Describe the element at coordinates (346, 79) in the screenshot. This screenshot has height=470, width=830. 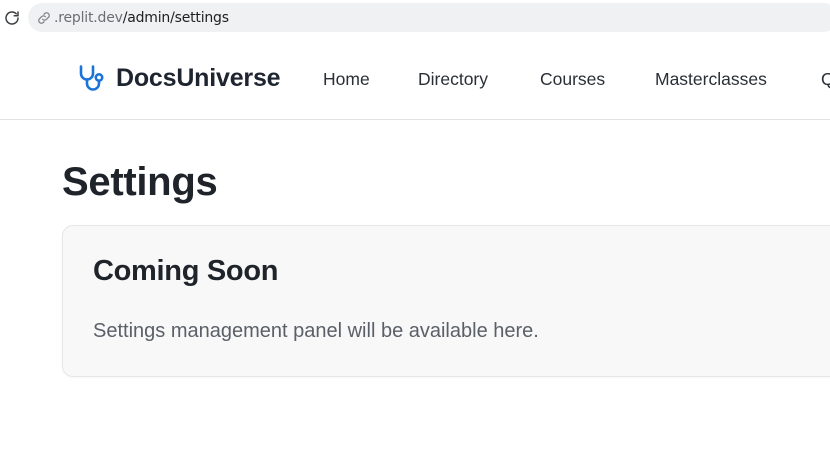
I see `nav-home: Home` at that location.